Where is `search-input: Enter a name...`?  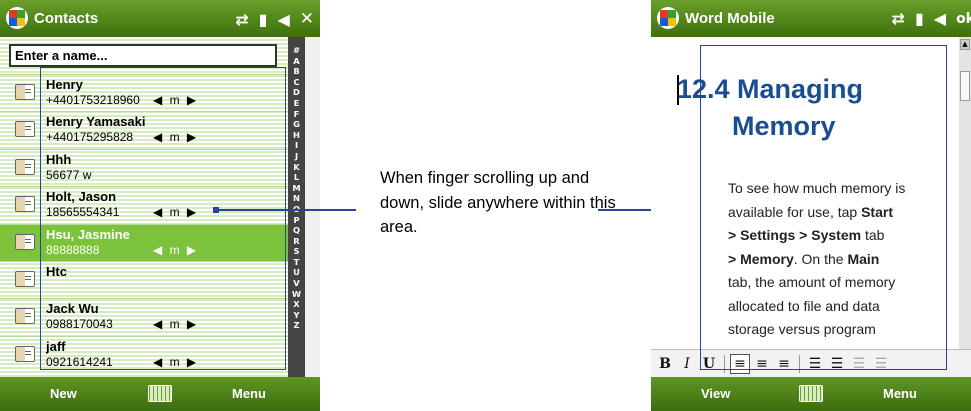
search-input: Enter a name... is located at coordinates (143, 55).